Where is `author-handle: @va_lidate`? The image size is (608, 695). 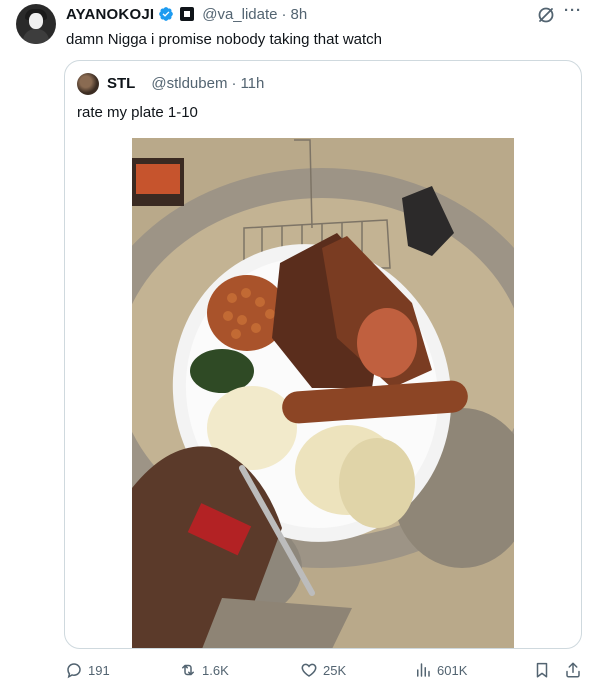
author-handle: @va_lidate is located at coordinates (239, 14).